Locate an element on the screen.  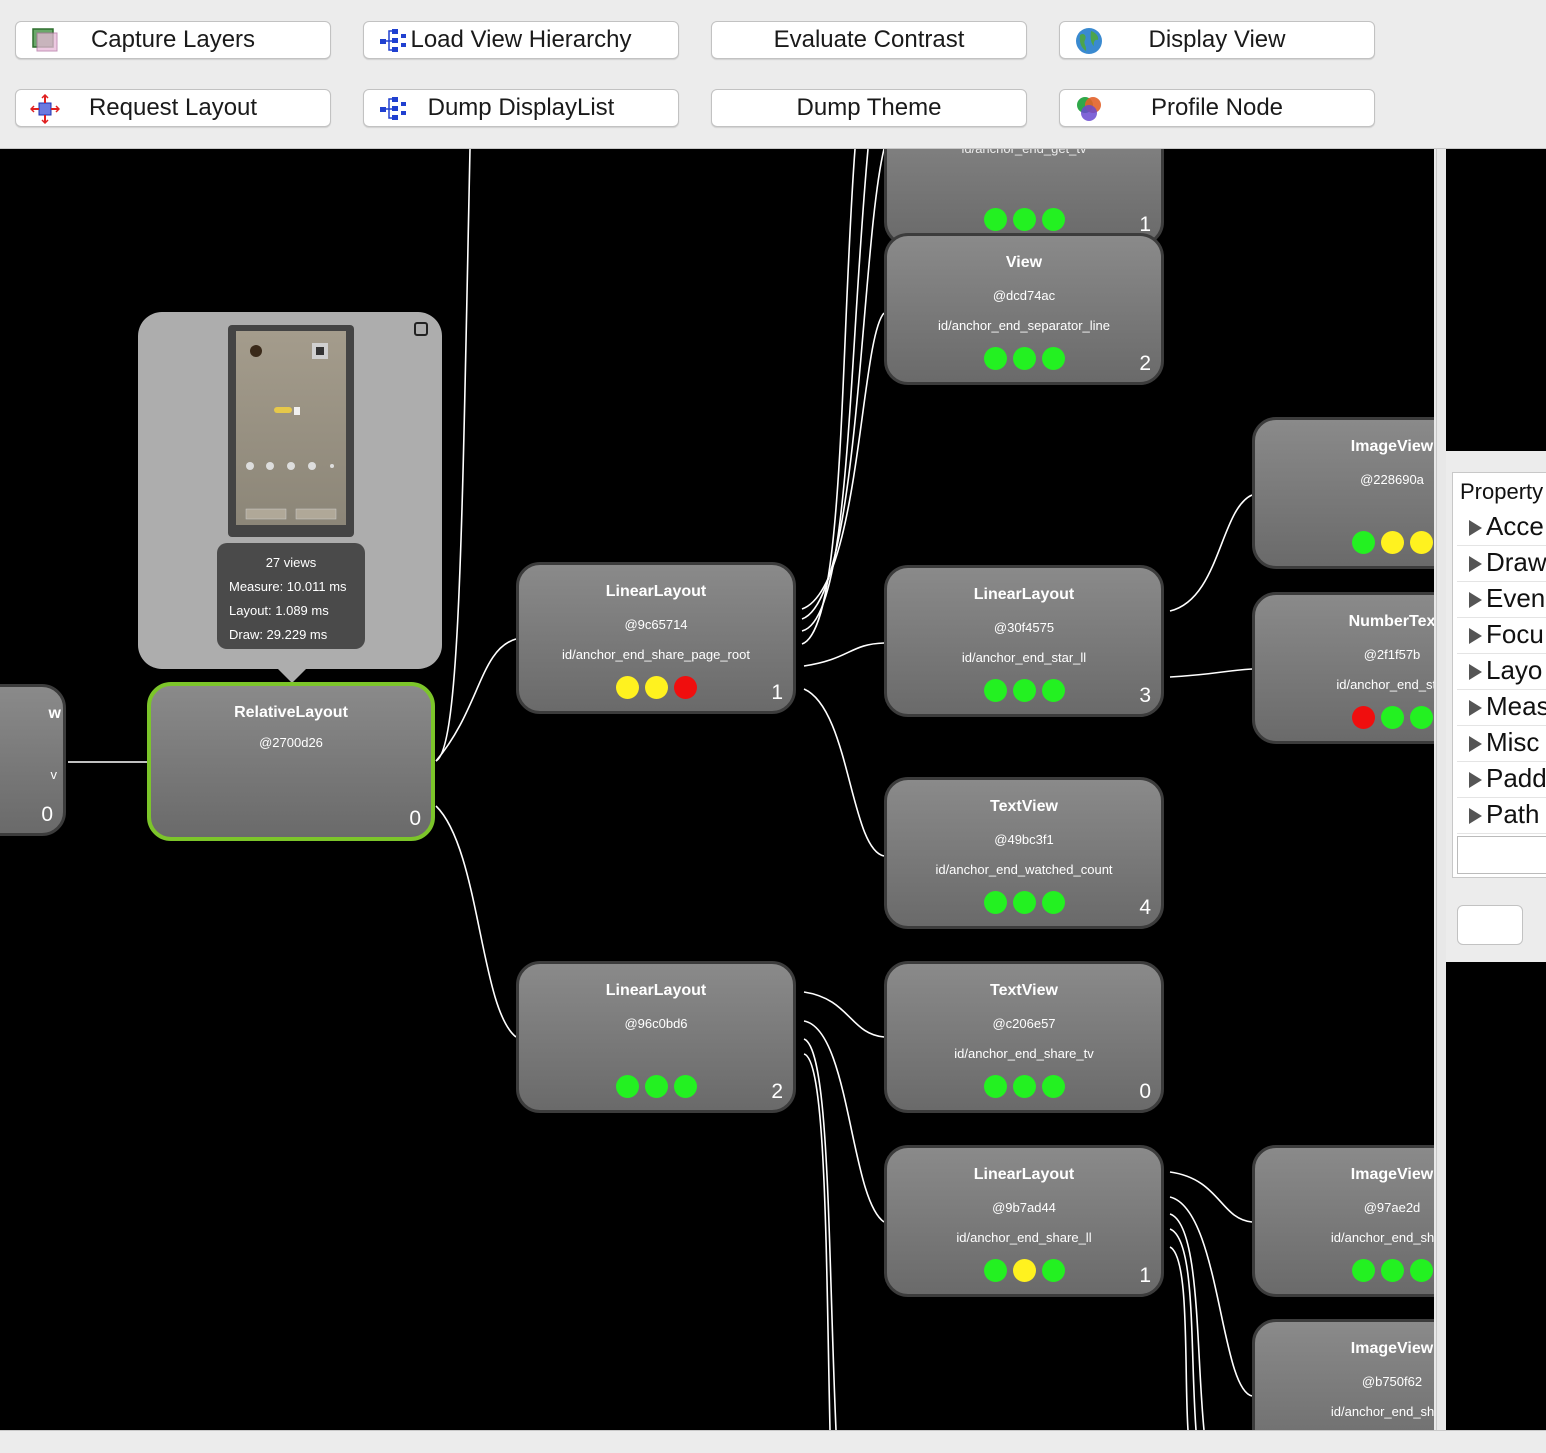
preview-screen is located at coordinates (291, 428).